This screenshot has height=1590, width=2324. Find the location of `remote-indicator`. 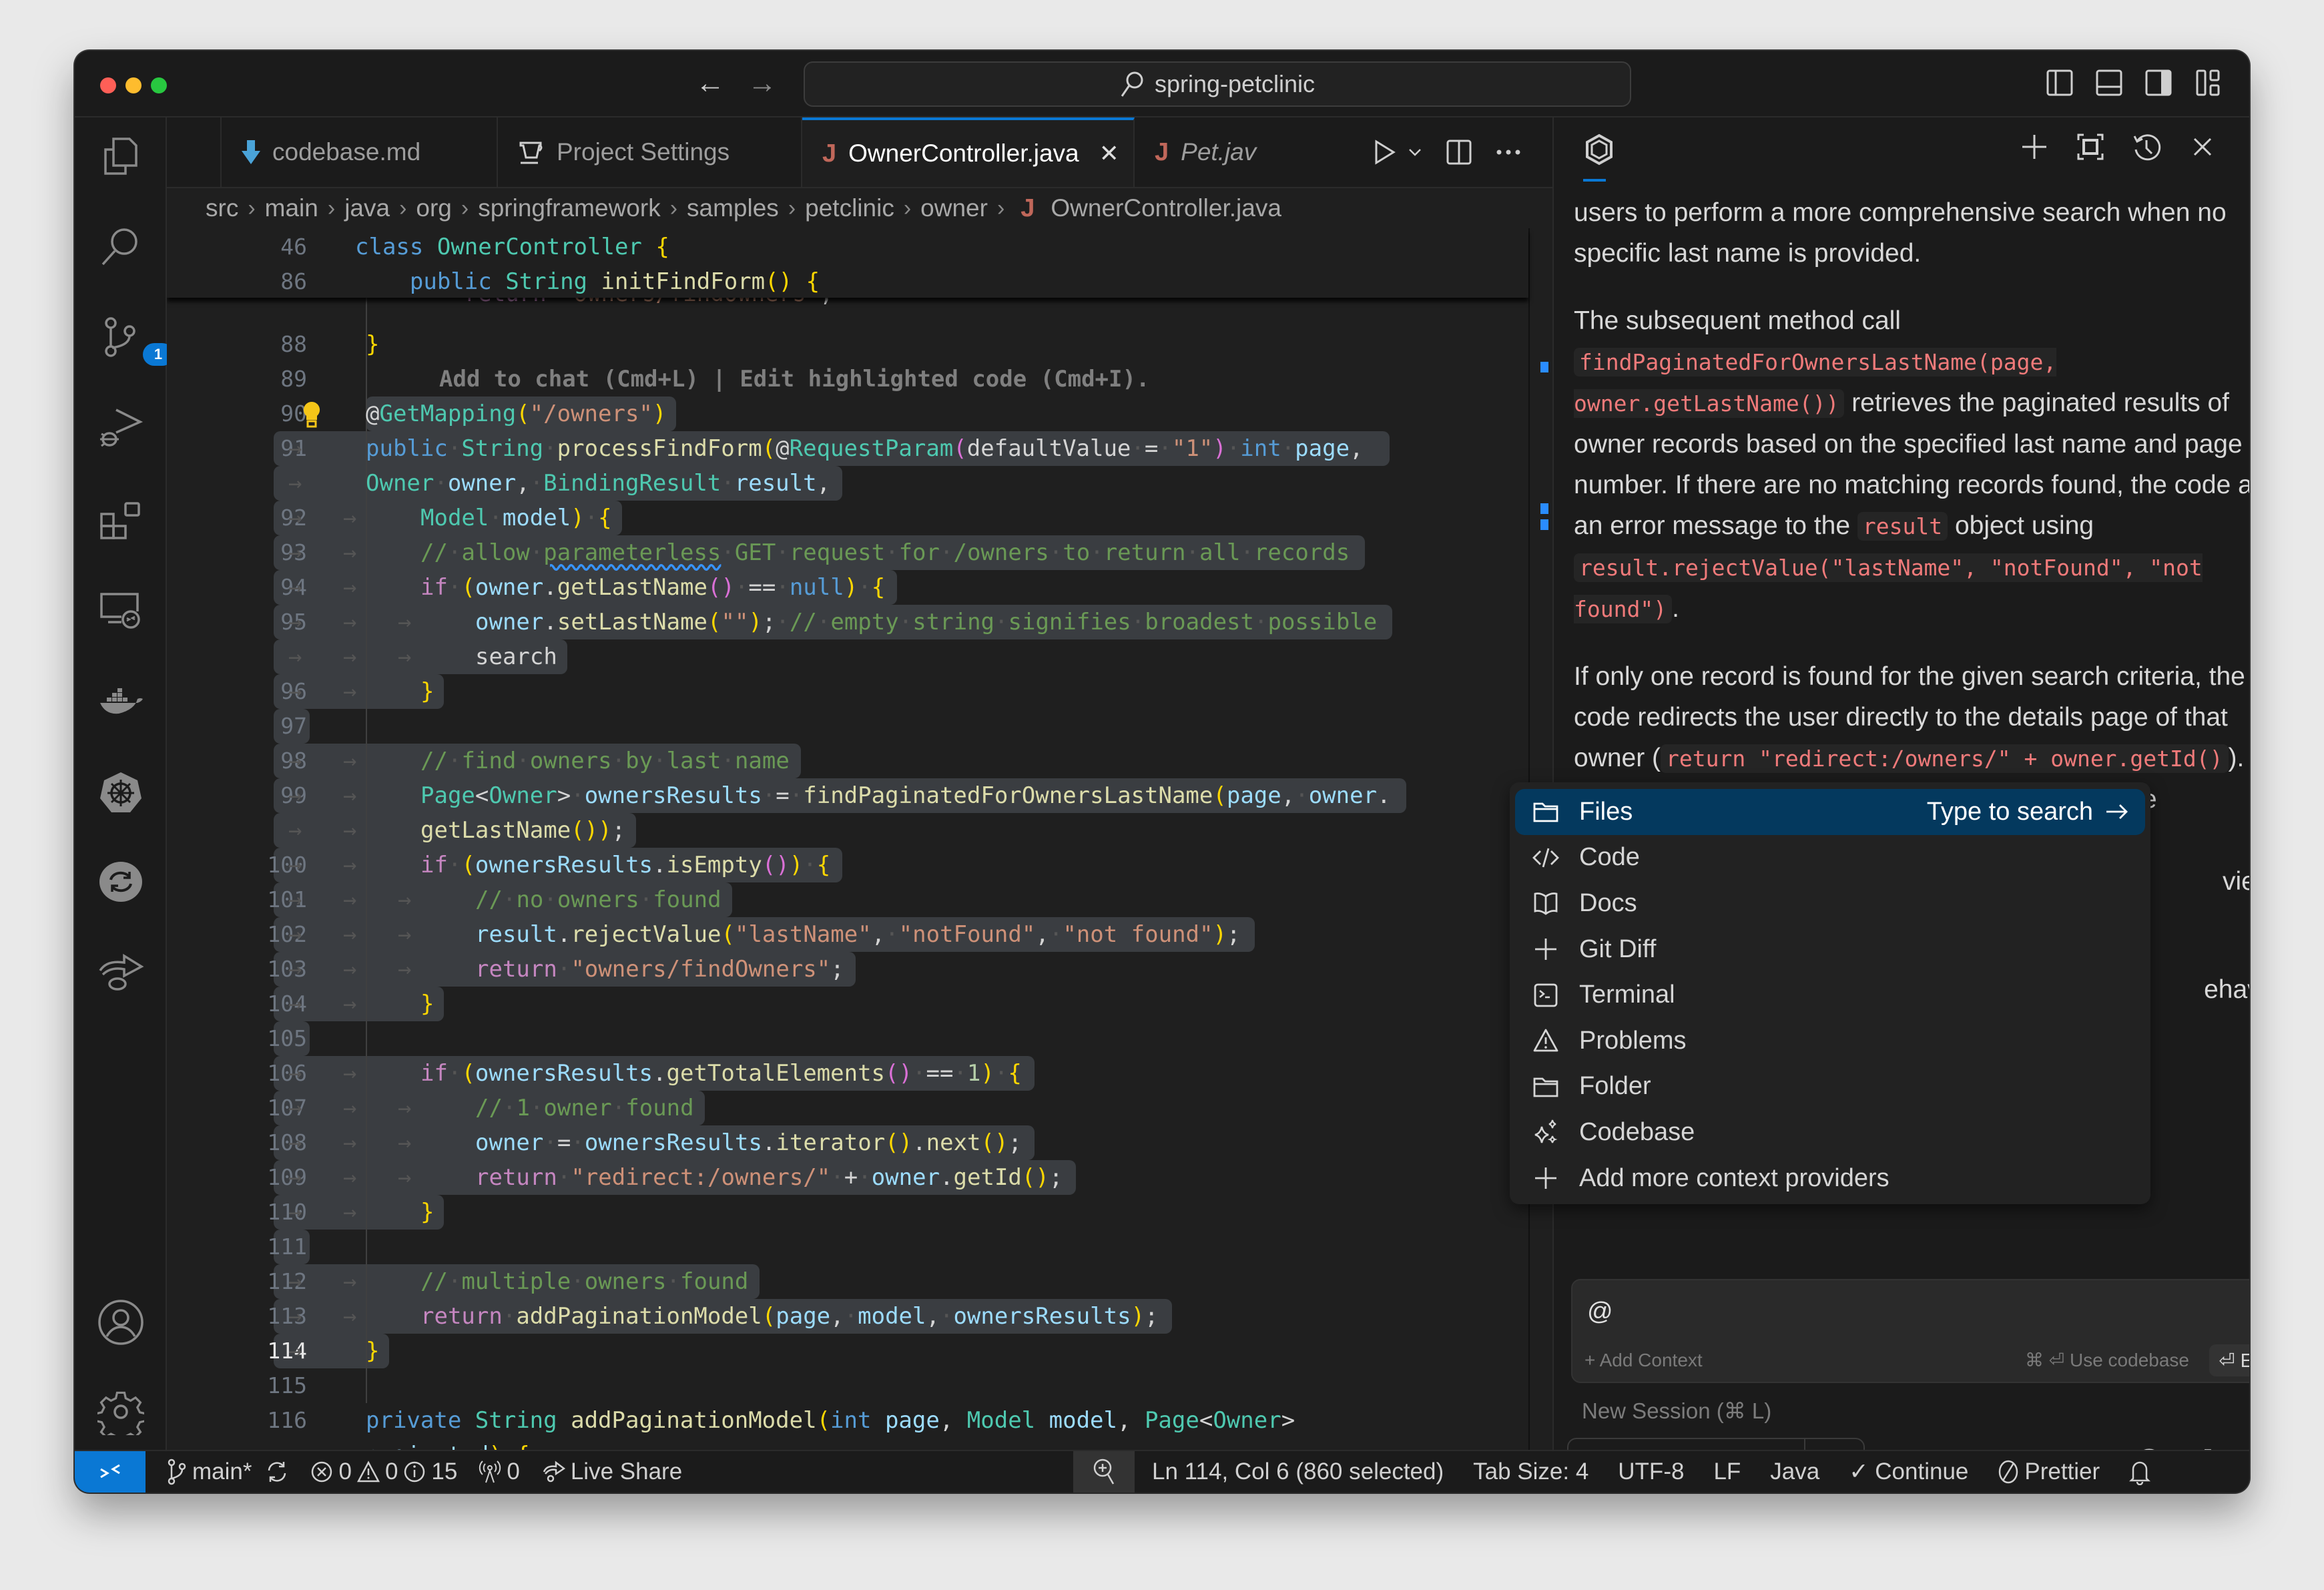

remote-indicator is located at coordinates (111, 1472).